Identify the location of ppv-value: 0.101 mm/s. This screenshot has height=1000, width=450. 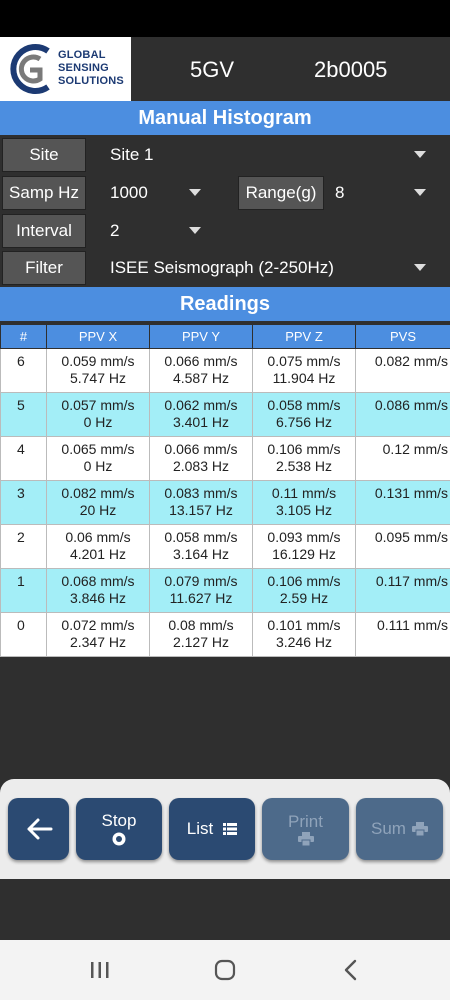
(304, 625).